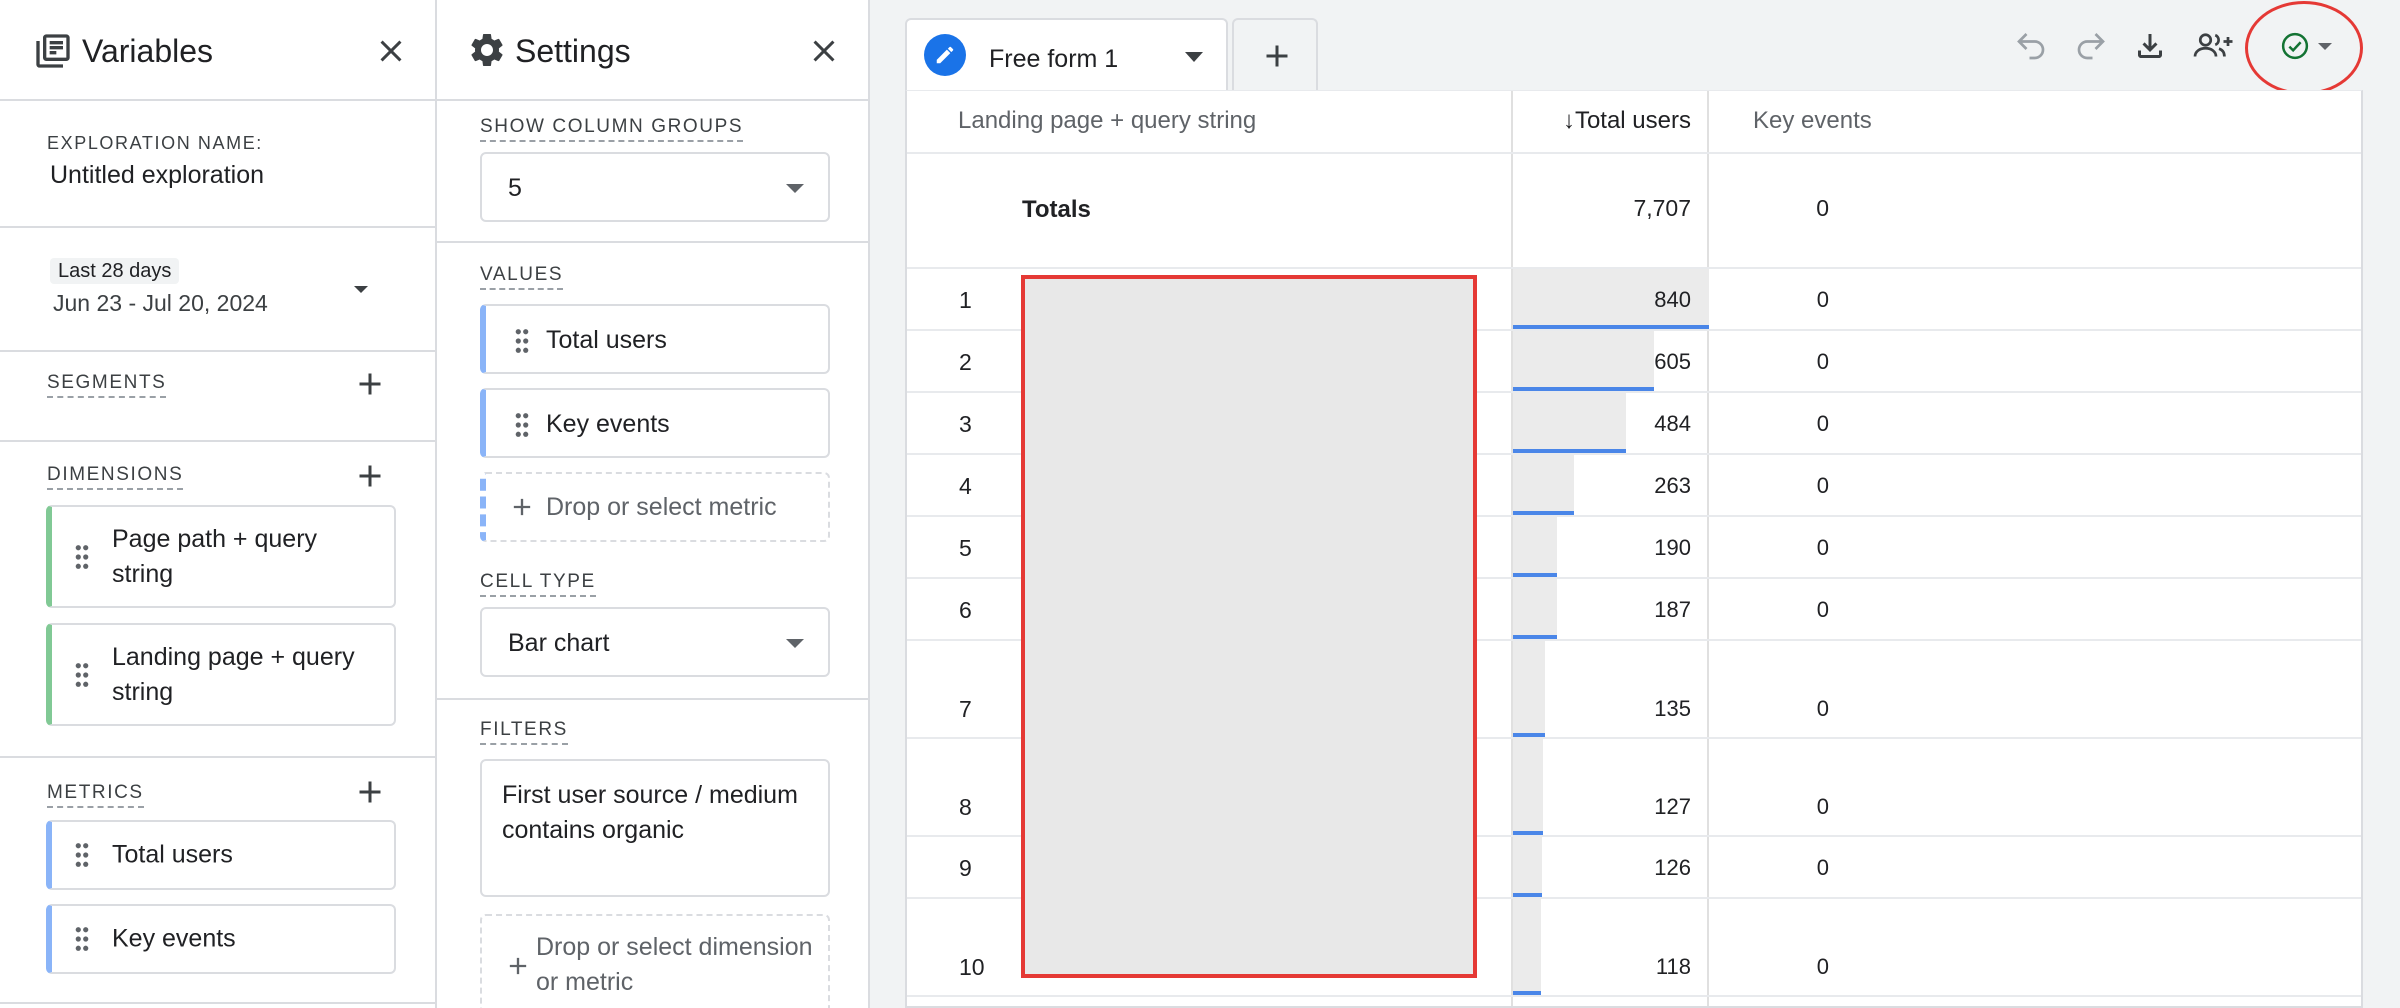 Image resolution: width=2400 pixels, height=1008 pixels. I want to click on cell-total-users: 484, so click(1672, 423).